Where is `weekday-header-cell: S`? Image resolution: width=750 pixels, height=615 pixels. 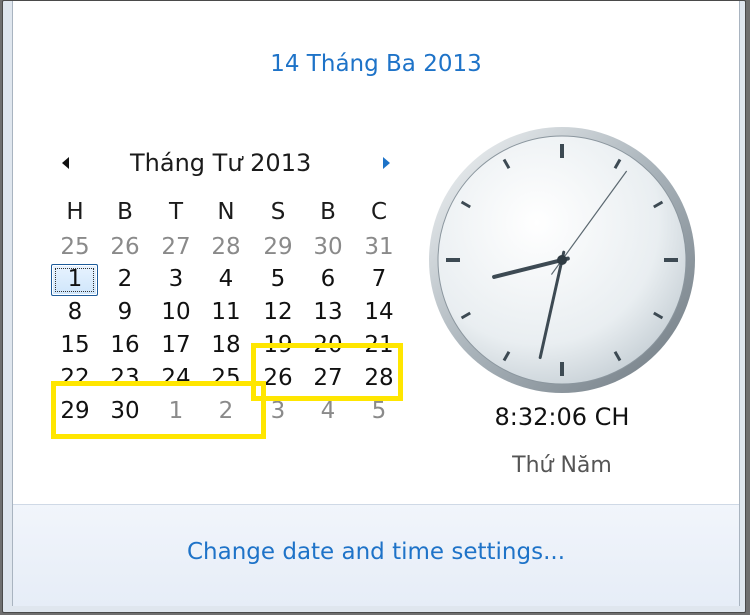
weekday-header-cell: S is located at coordinates (278, 212).